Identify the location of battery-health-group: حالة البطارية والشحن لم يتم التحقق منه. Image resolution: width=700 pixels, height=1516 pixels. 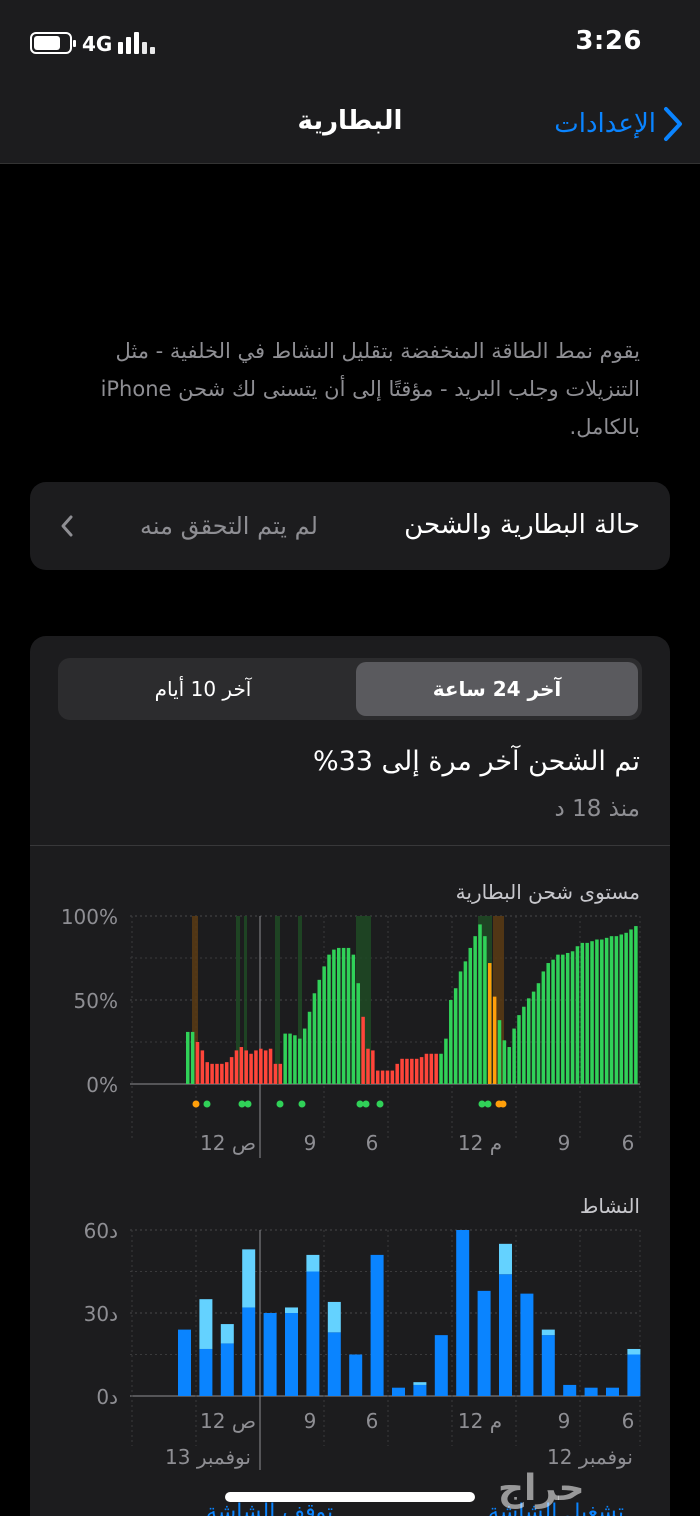
(350, 526).